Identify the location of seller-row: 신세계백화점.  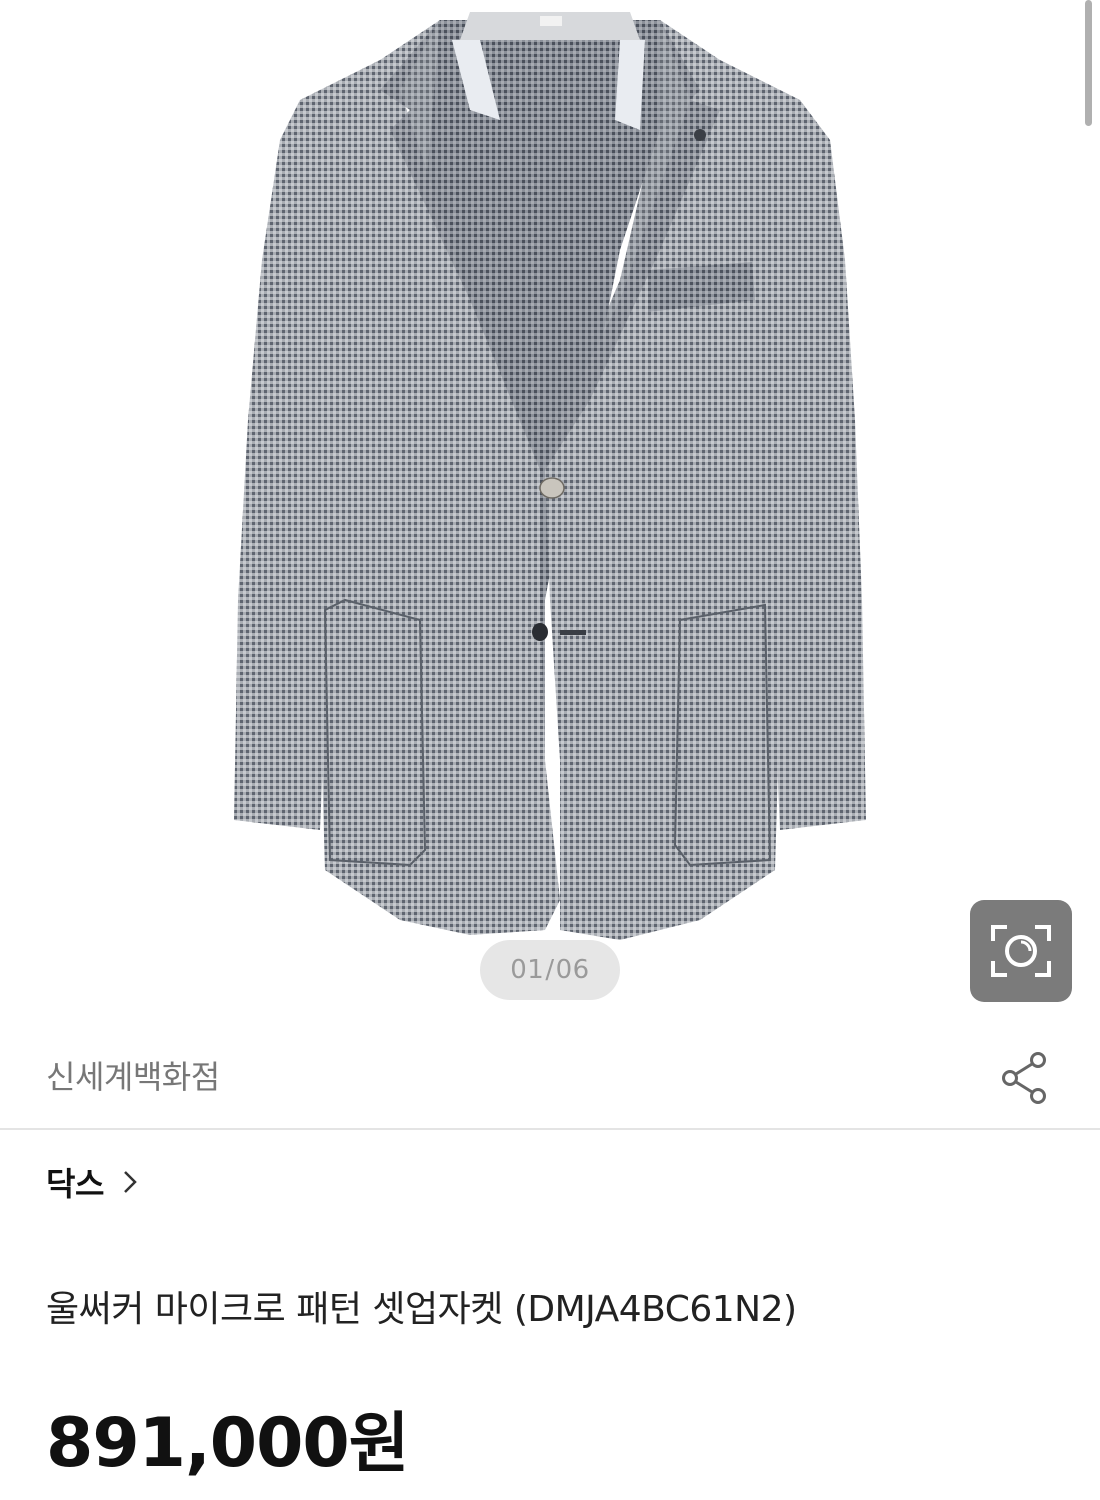
(550, 1079).